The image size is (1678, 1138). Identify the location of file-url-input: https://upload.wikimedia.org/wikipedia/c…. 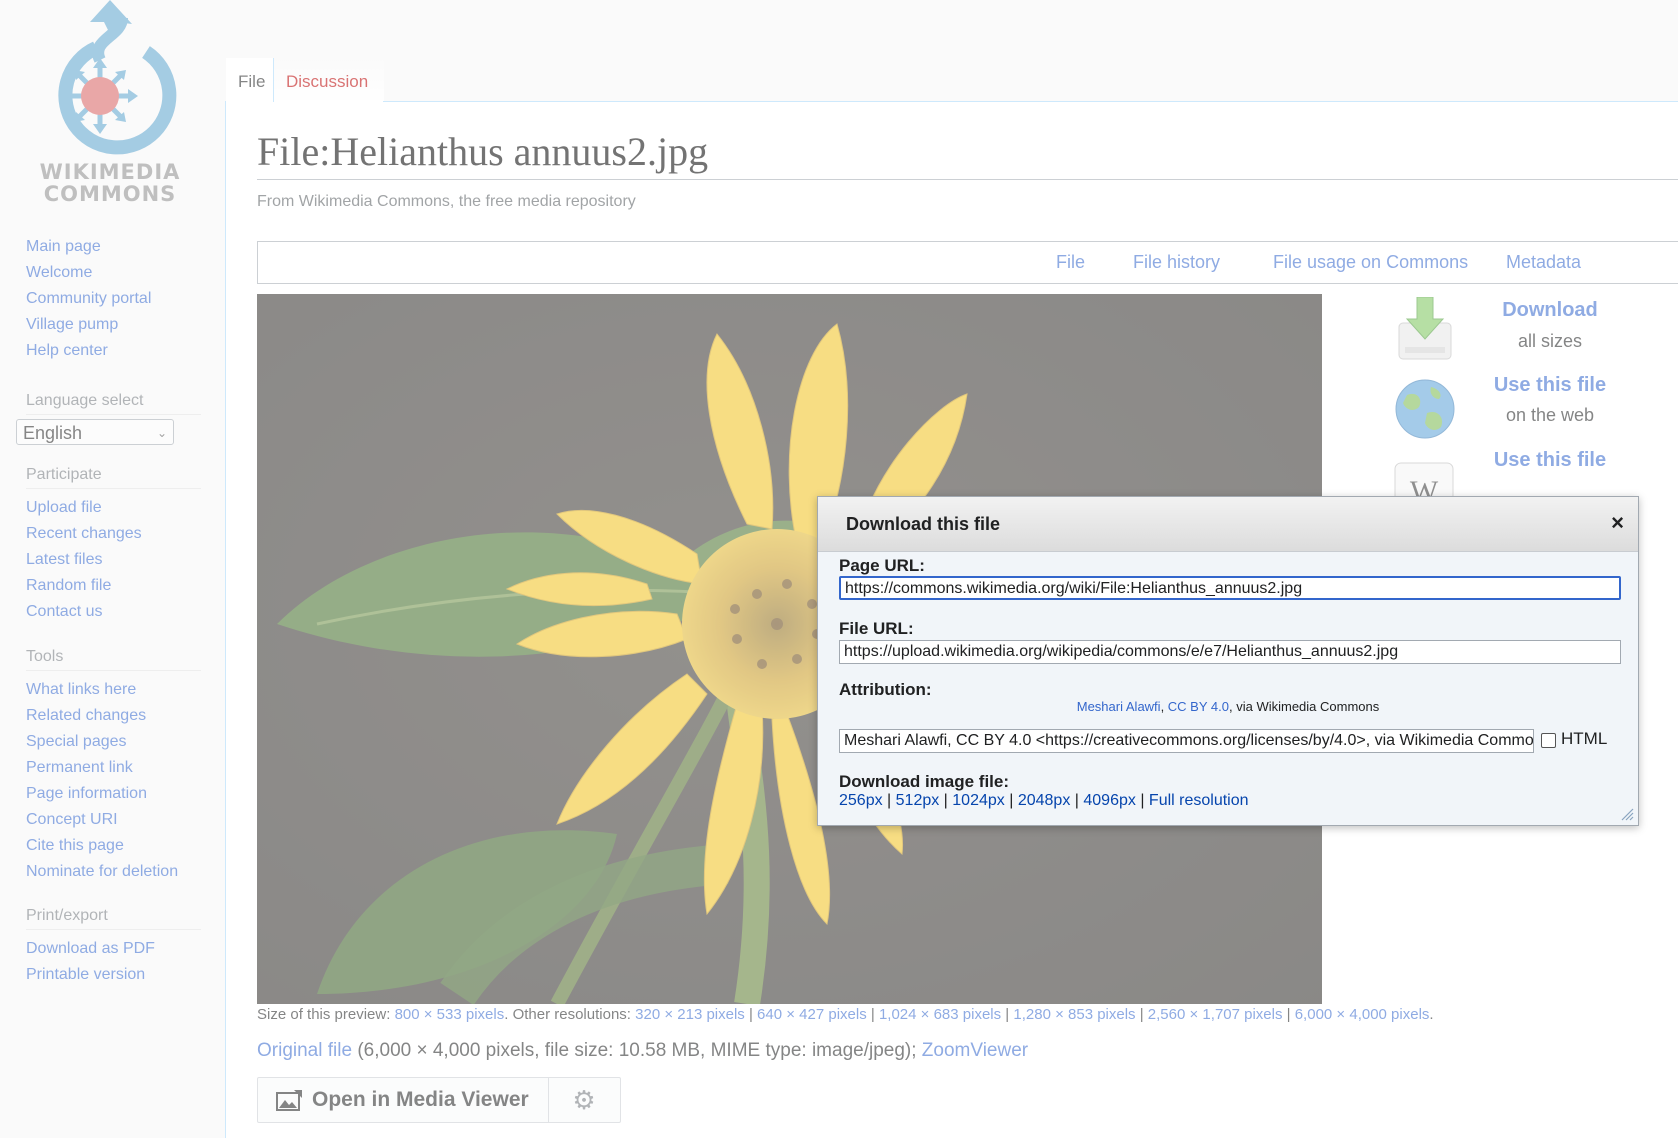
(1230, 652).